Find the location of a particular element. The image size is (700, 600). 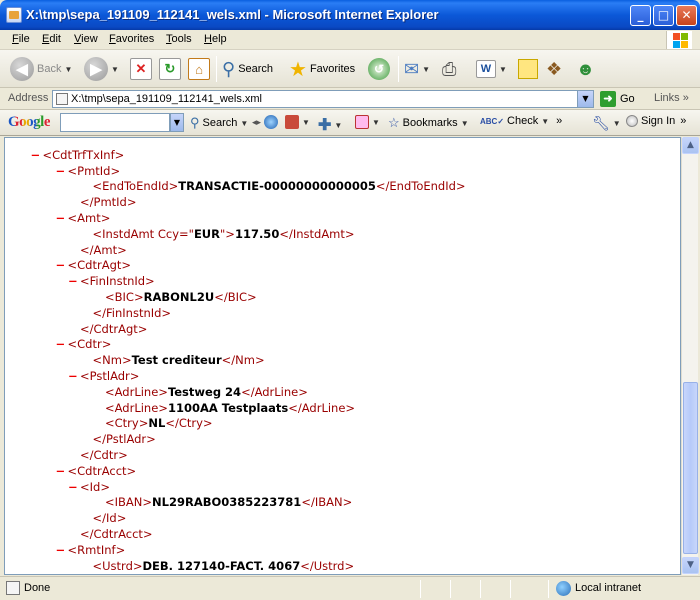

xml-text-value: TRANSACTIE-00000000000005 is located at coordinates (277, 186).